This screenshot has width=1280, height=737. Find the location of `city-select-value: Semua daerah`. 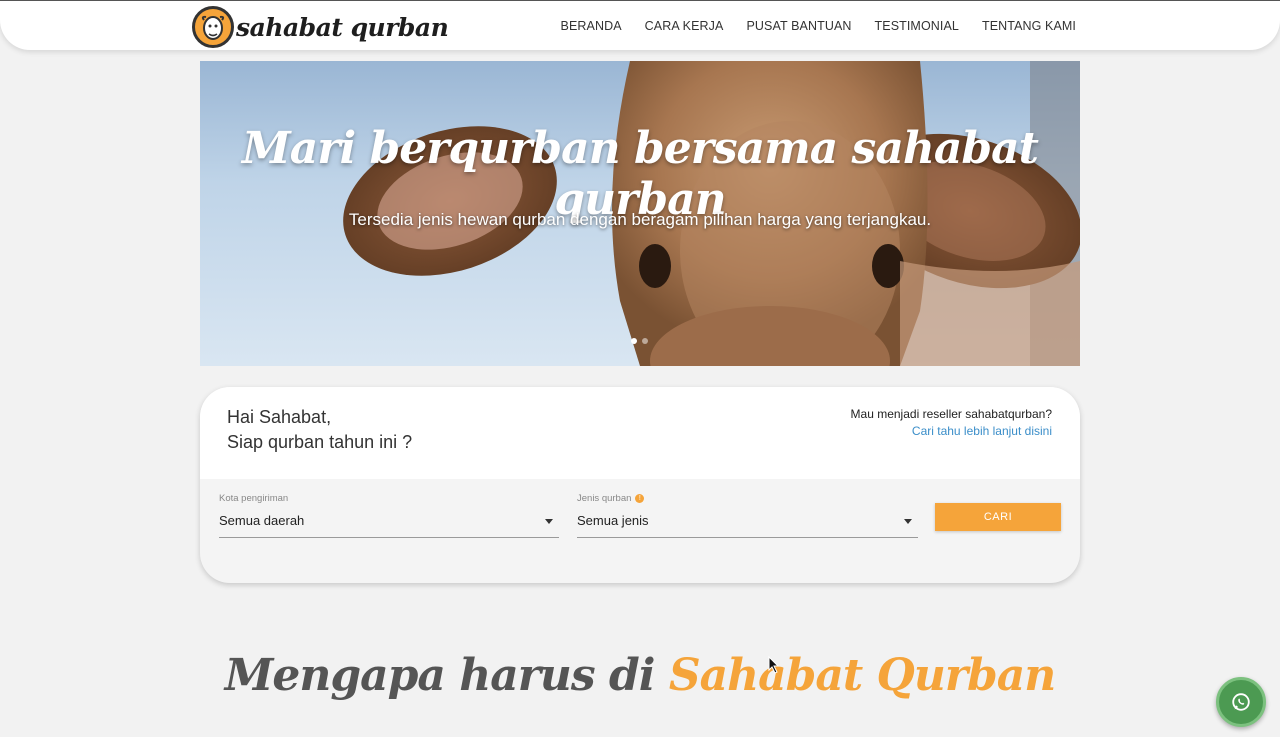

city-select-value: Semua daerah is located at coordinates (262, 520).